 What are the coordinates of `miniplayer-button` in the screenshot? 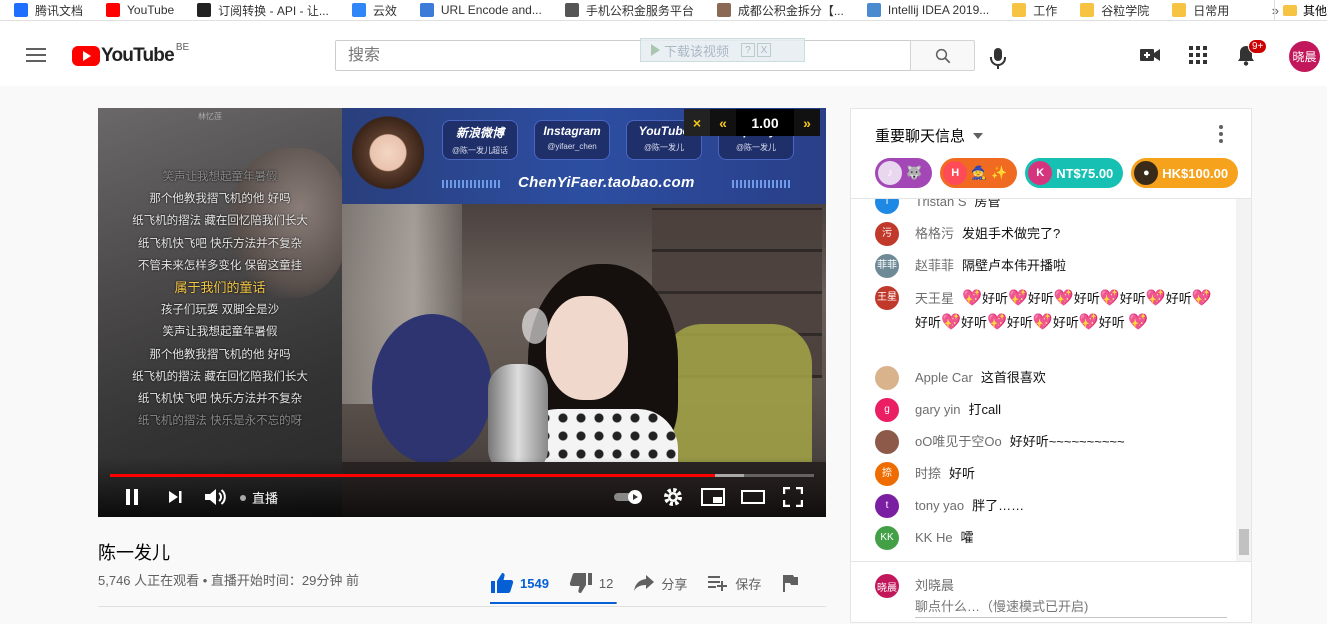 It's located at (713, 497).